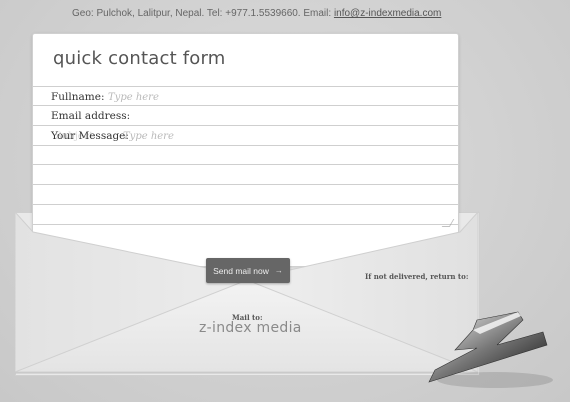 The height and width of the screenshot is (402, 570). What do you see at coordinates (250, 328) in the screenshot?
I see `recipient-company: z-index media` at bounding box center [250, 328].